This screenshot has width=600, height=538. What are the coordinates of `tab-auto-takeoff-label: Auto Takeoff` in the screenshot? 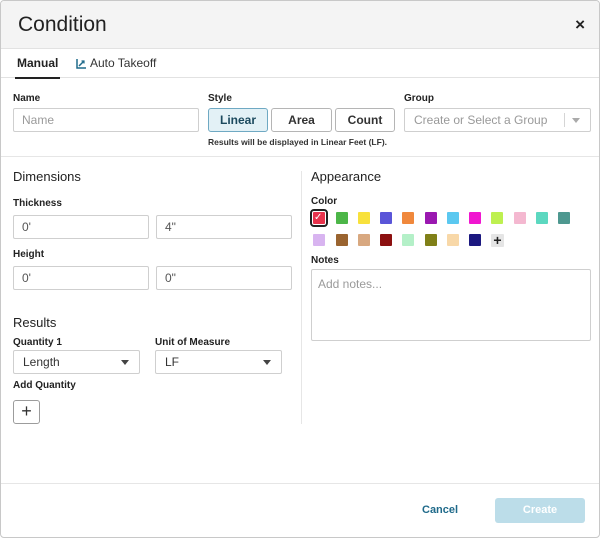 It's located at (123, 63).